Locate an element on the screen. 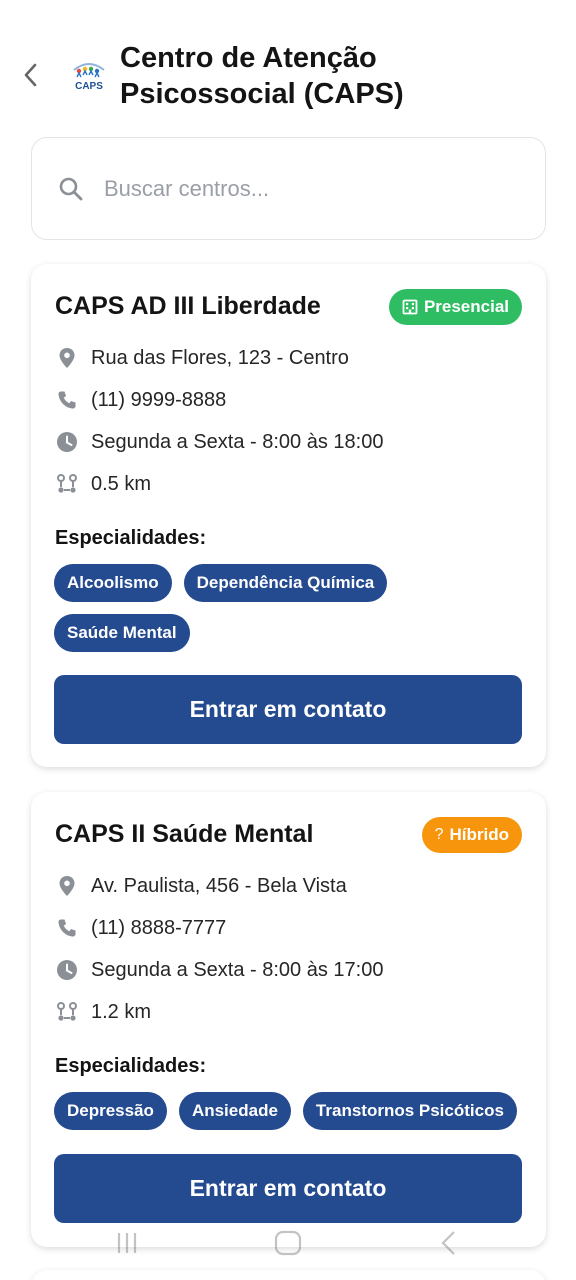 This screenshot has width=576, height=1280. search-bar is located at coordinates (288, 188).